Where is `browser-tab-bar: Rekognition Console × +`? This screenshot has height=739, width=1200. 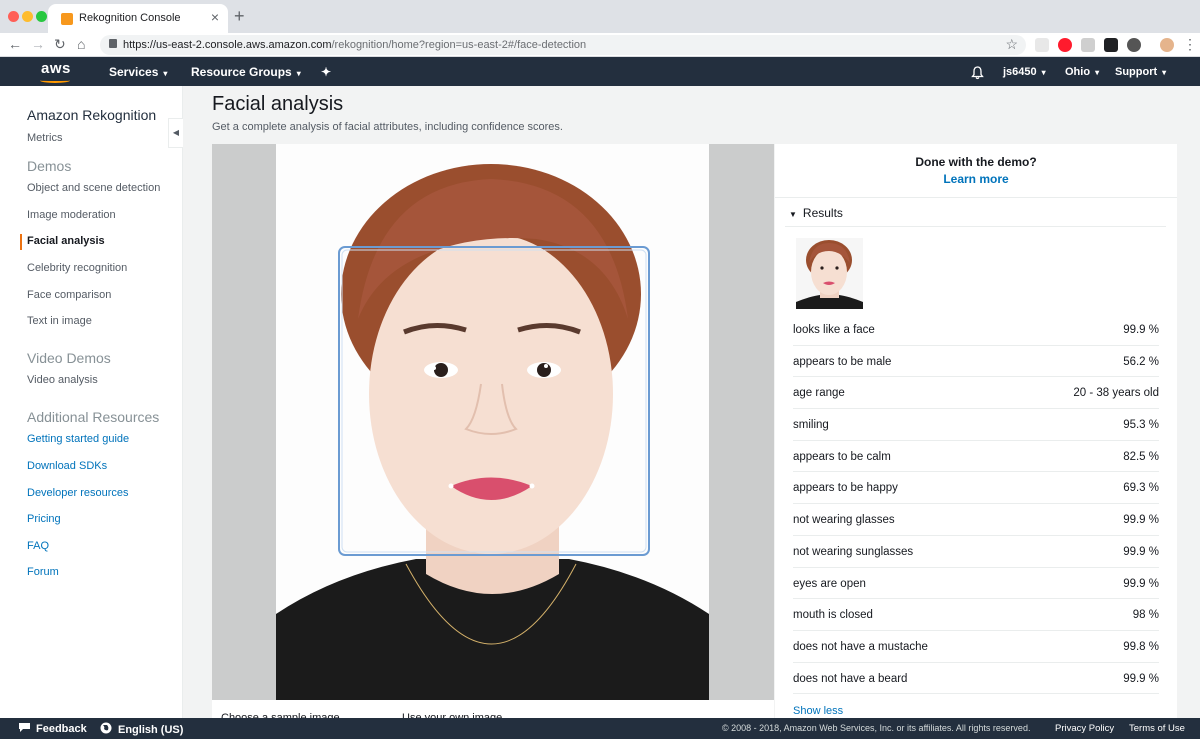 browser-tab-bar: Rekognition Console × + is located at coordinates (600, 16).